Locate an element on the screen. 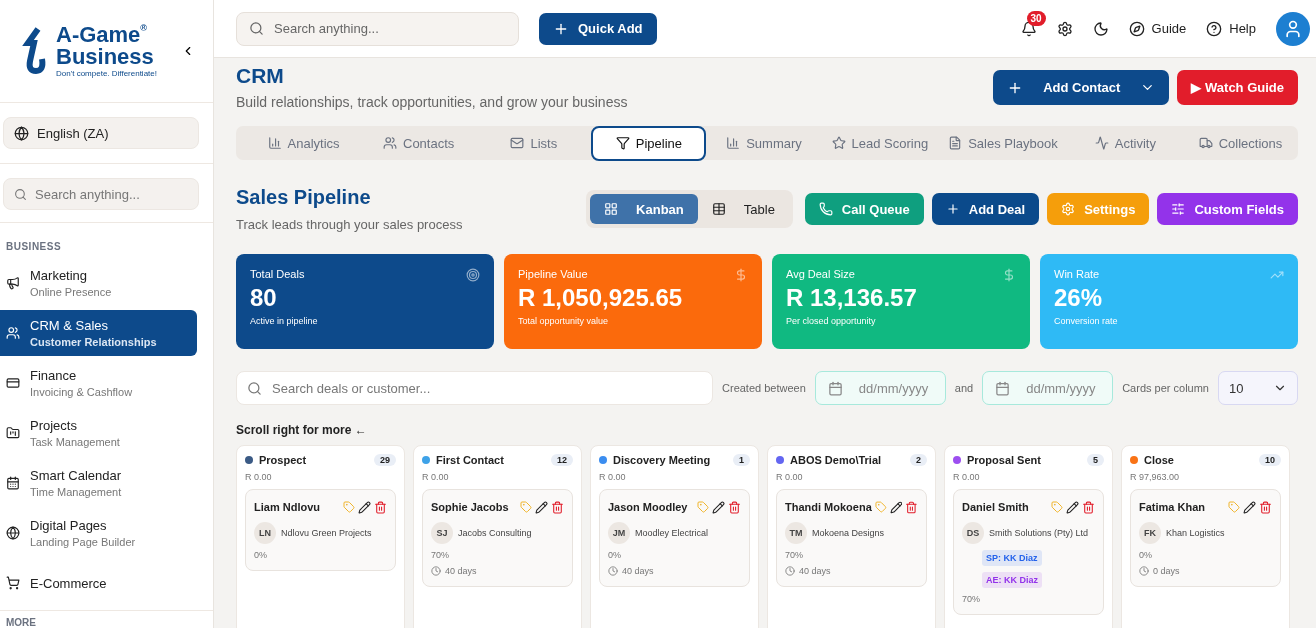 Image resolution: width=1316 pixels, height=628 pixels. notifications-button is located at coordinates (1028, 28).